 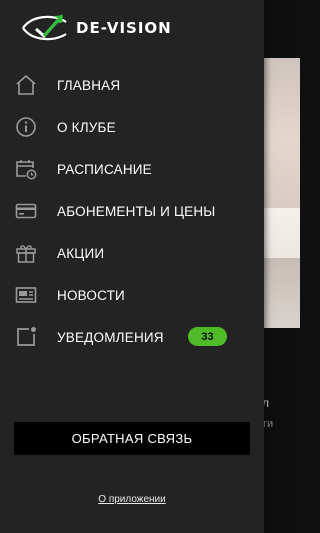 I want to click on menu-item-memberships: АБОНЕМЕНТЫ И ЦЕНЫ, so click(x=132, y=211).